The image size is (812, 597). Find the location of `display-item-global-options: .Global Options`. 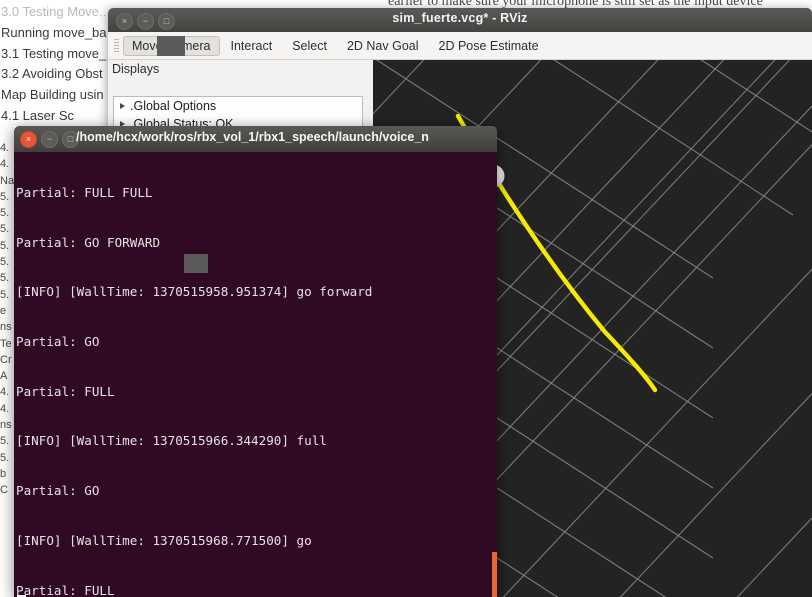

display-item-global-options: .Global Options is located at coordinates (238, 106).